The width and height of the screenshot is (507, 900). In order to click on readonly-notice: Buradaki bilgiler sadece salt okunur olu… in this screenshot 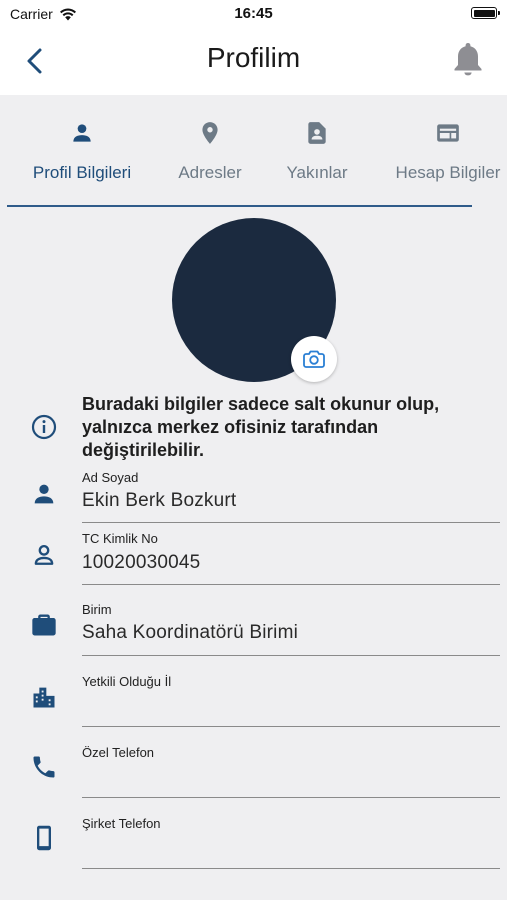, I will do `click(261, 427)`.